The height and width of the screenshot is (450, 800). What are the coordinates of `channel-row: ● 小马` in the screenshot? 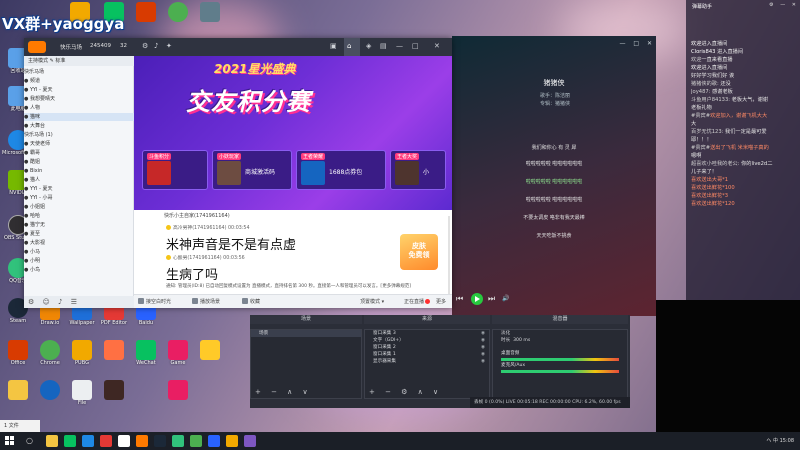 It's located at (79, 252).